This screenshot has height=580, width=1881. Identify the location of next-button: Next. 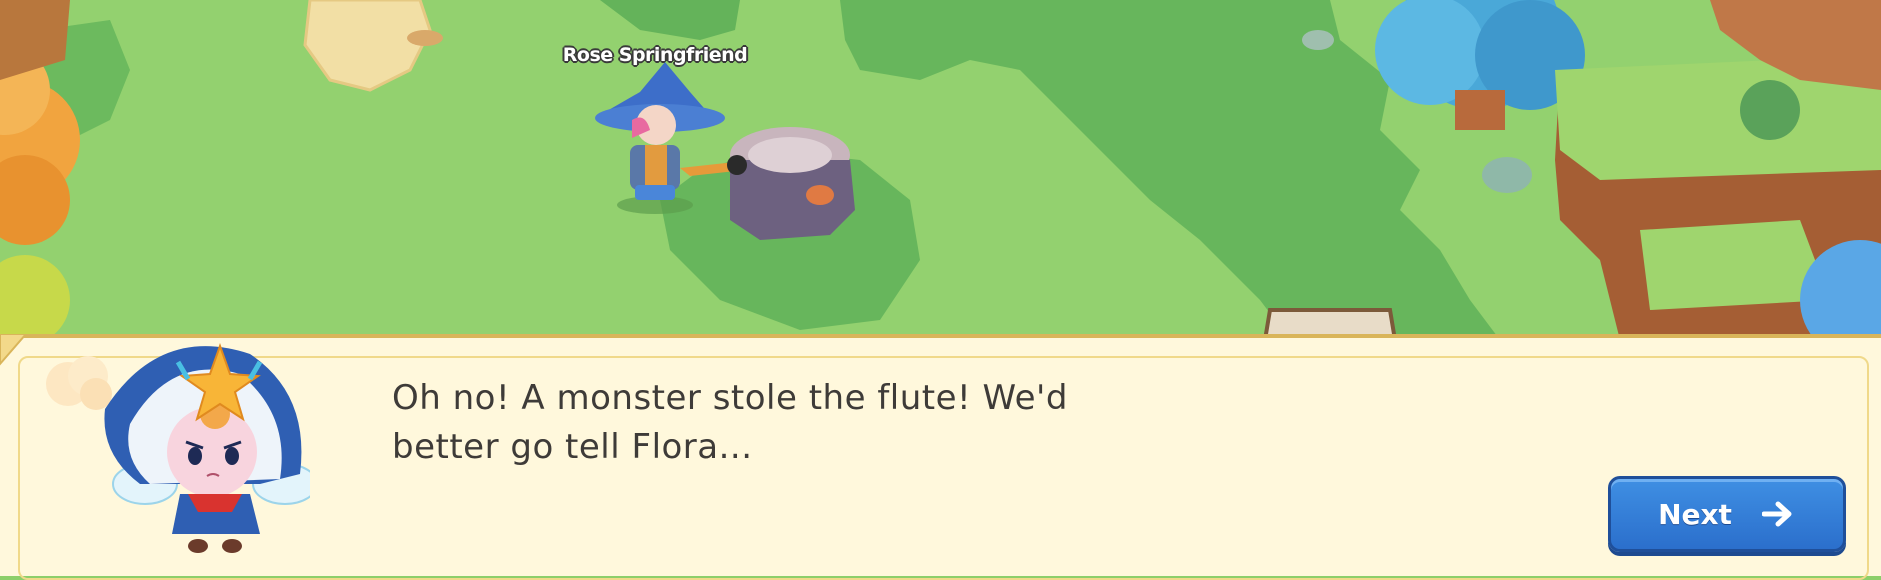
(1727, 514).